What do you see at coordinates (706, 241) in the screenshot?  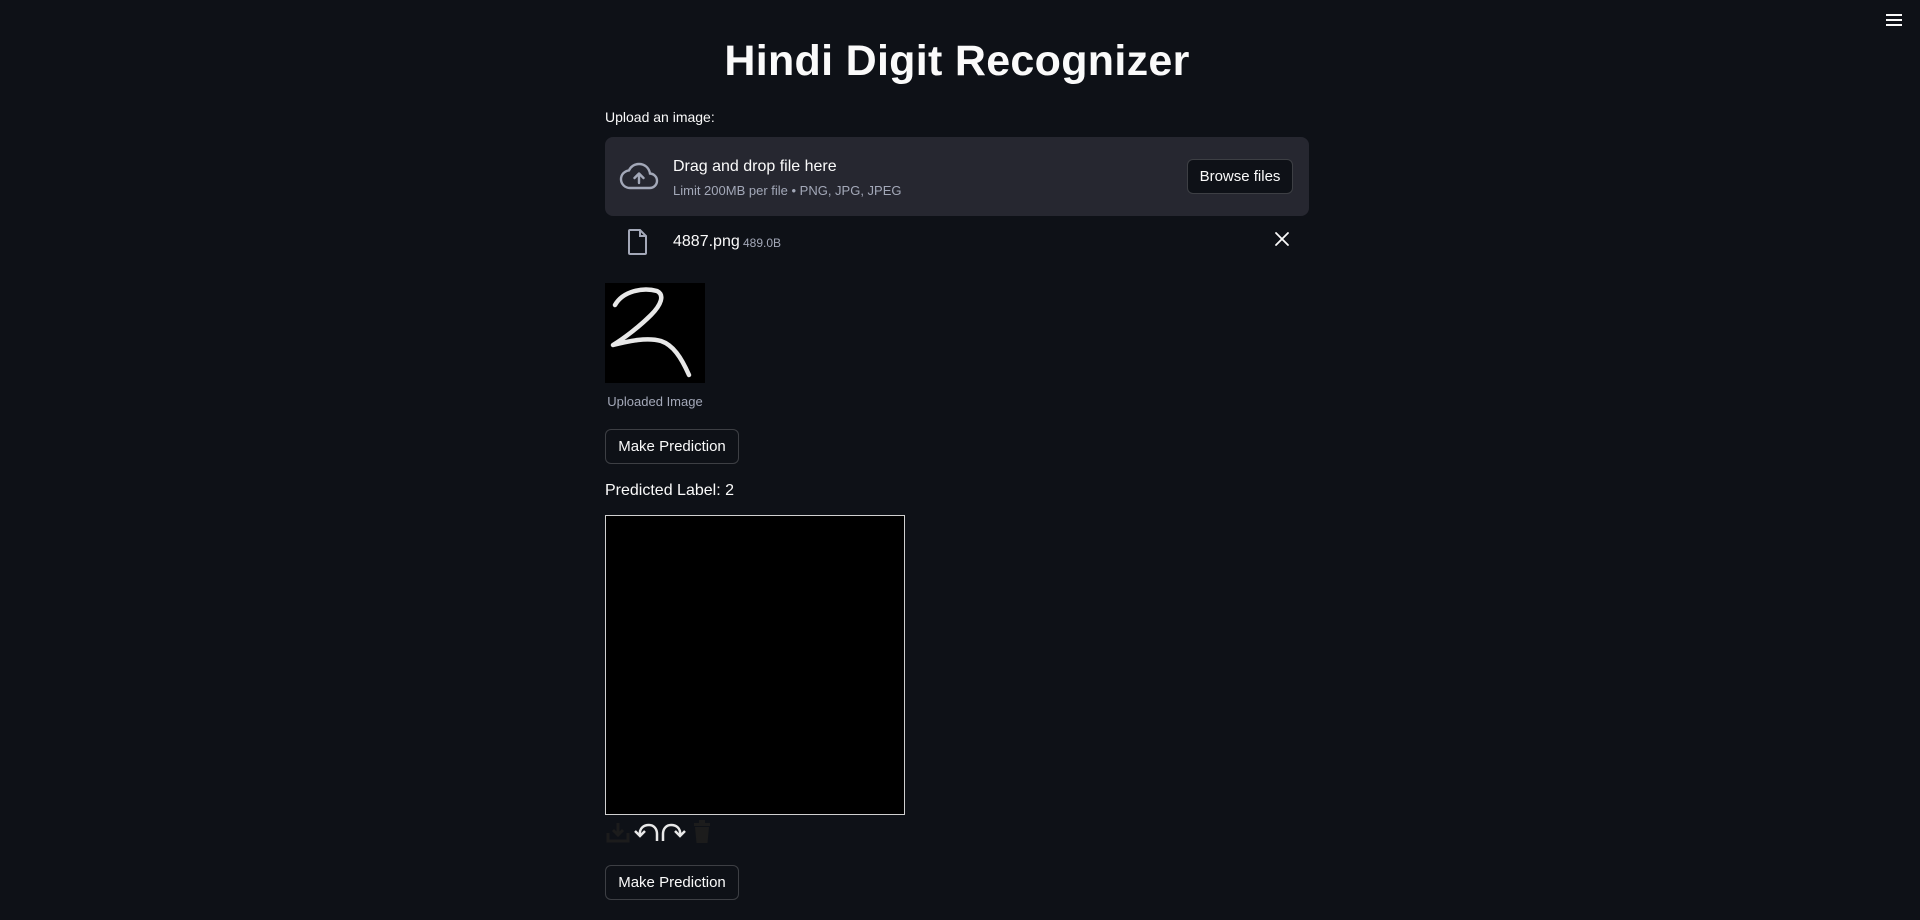 I see `file-name: 4887.png` at bounding box center [706, 241].